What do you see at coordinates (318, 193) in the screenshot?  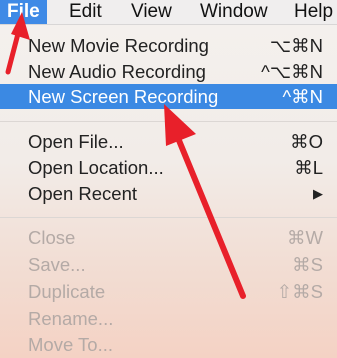 I see `submenu-arrow-icon: ▶` at bounding box center [318, 193].